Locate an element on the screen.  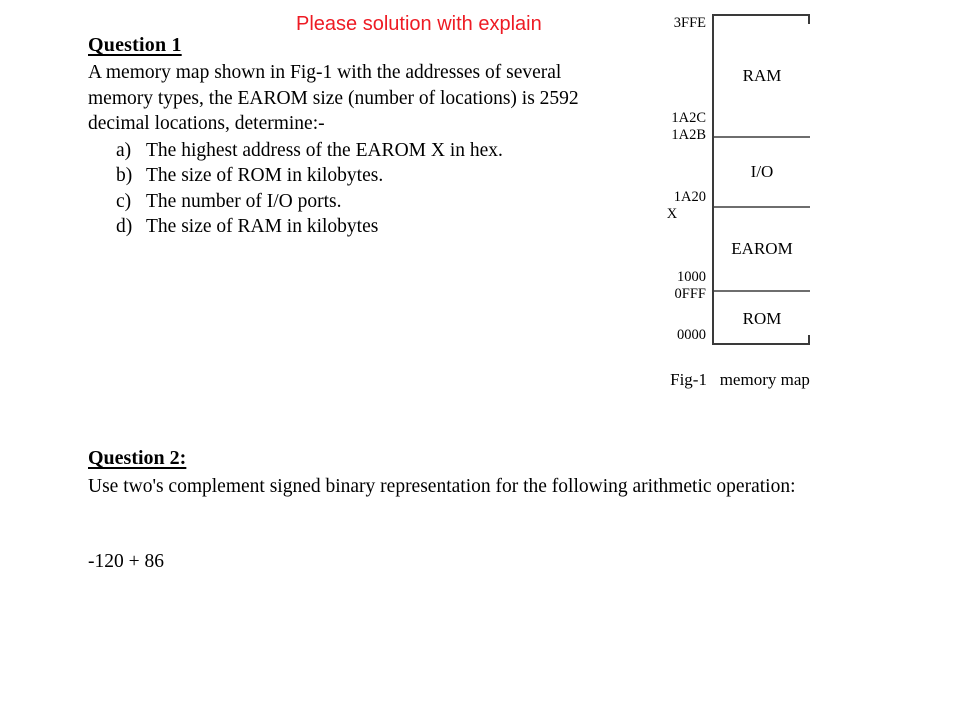
subpart-c-text: The number of I/O ports. is located at coordinates (244, 201).